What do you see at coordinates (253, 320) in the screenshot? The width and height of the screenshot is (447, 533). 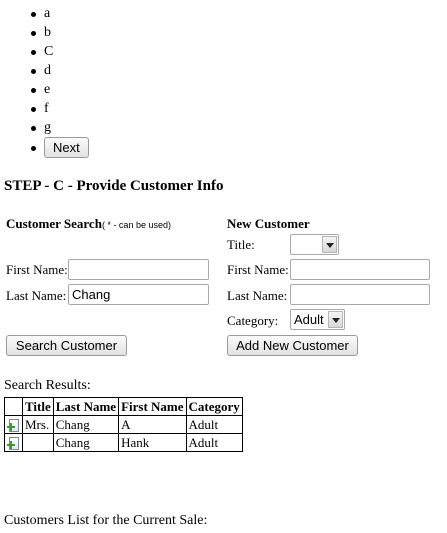 I see `category-label: Category:` at bounding box center [253, 320].